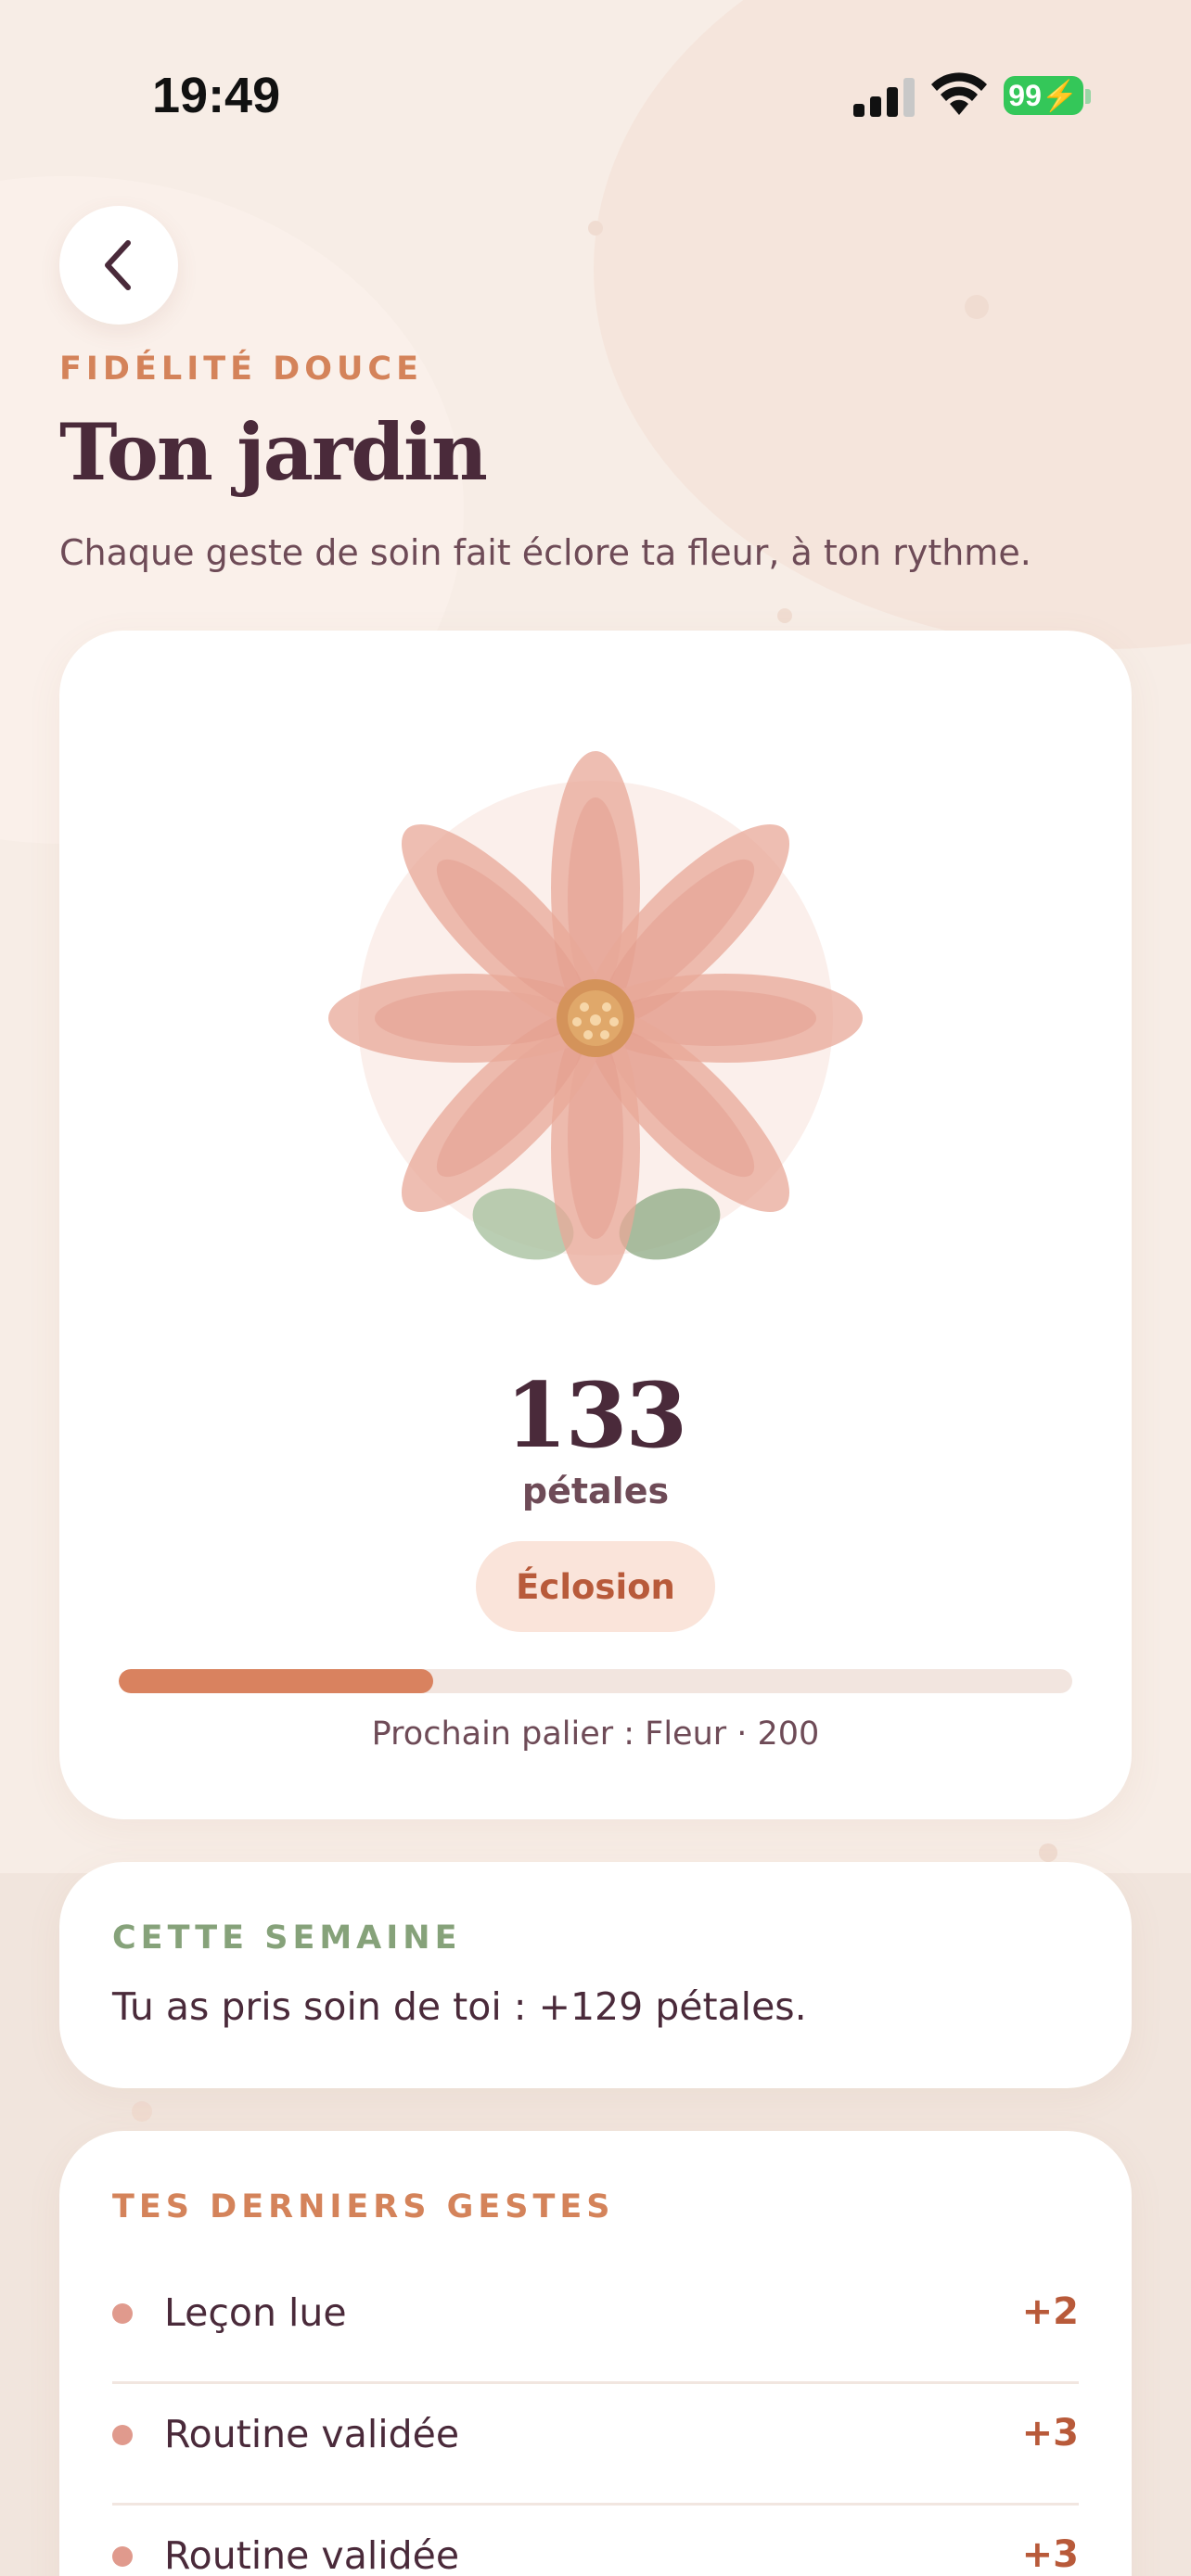  Describe the element at coordinates (595, 1018) in the screenshot. I see `flower-icon` at that location.